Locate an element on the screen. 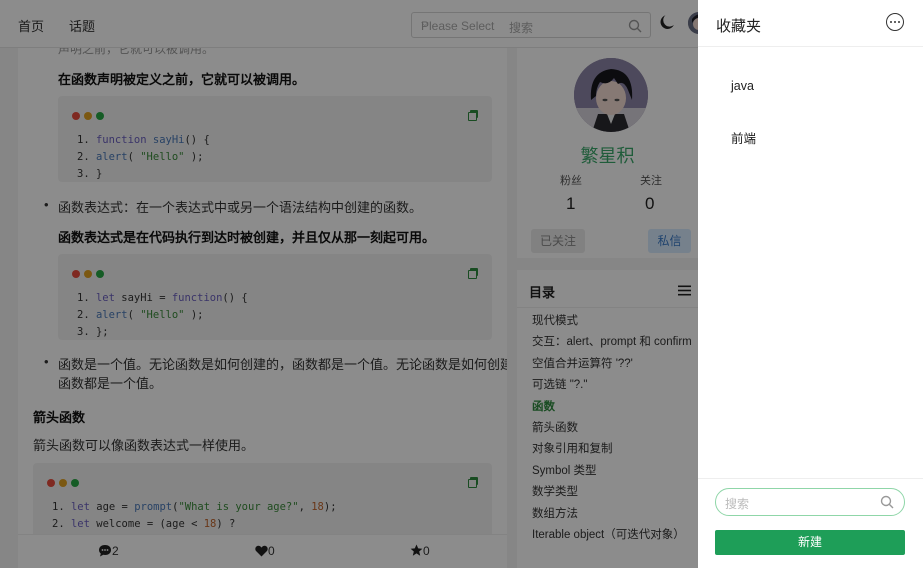 The height and width of the screenshot is (568, 923). new-folder-button: 新建 is located at coordinates (810, 542).